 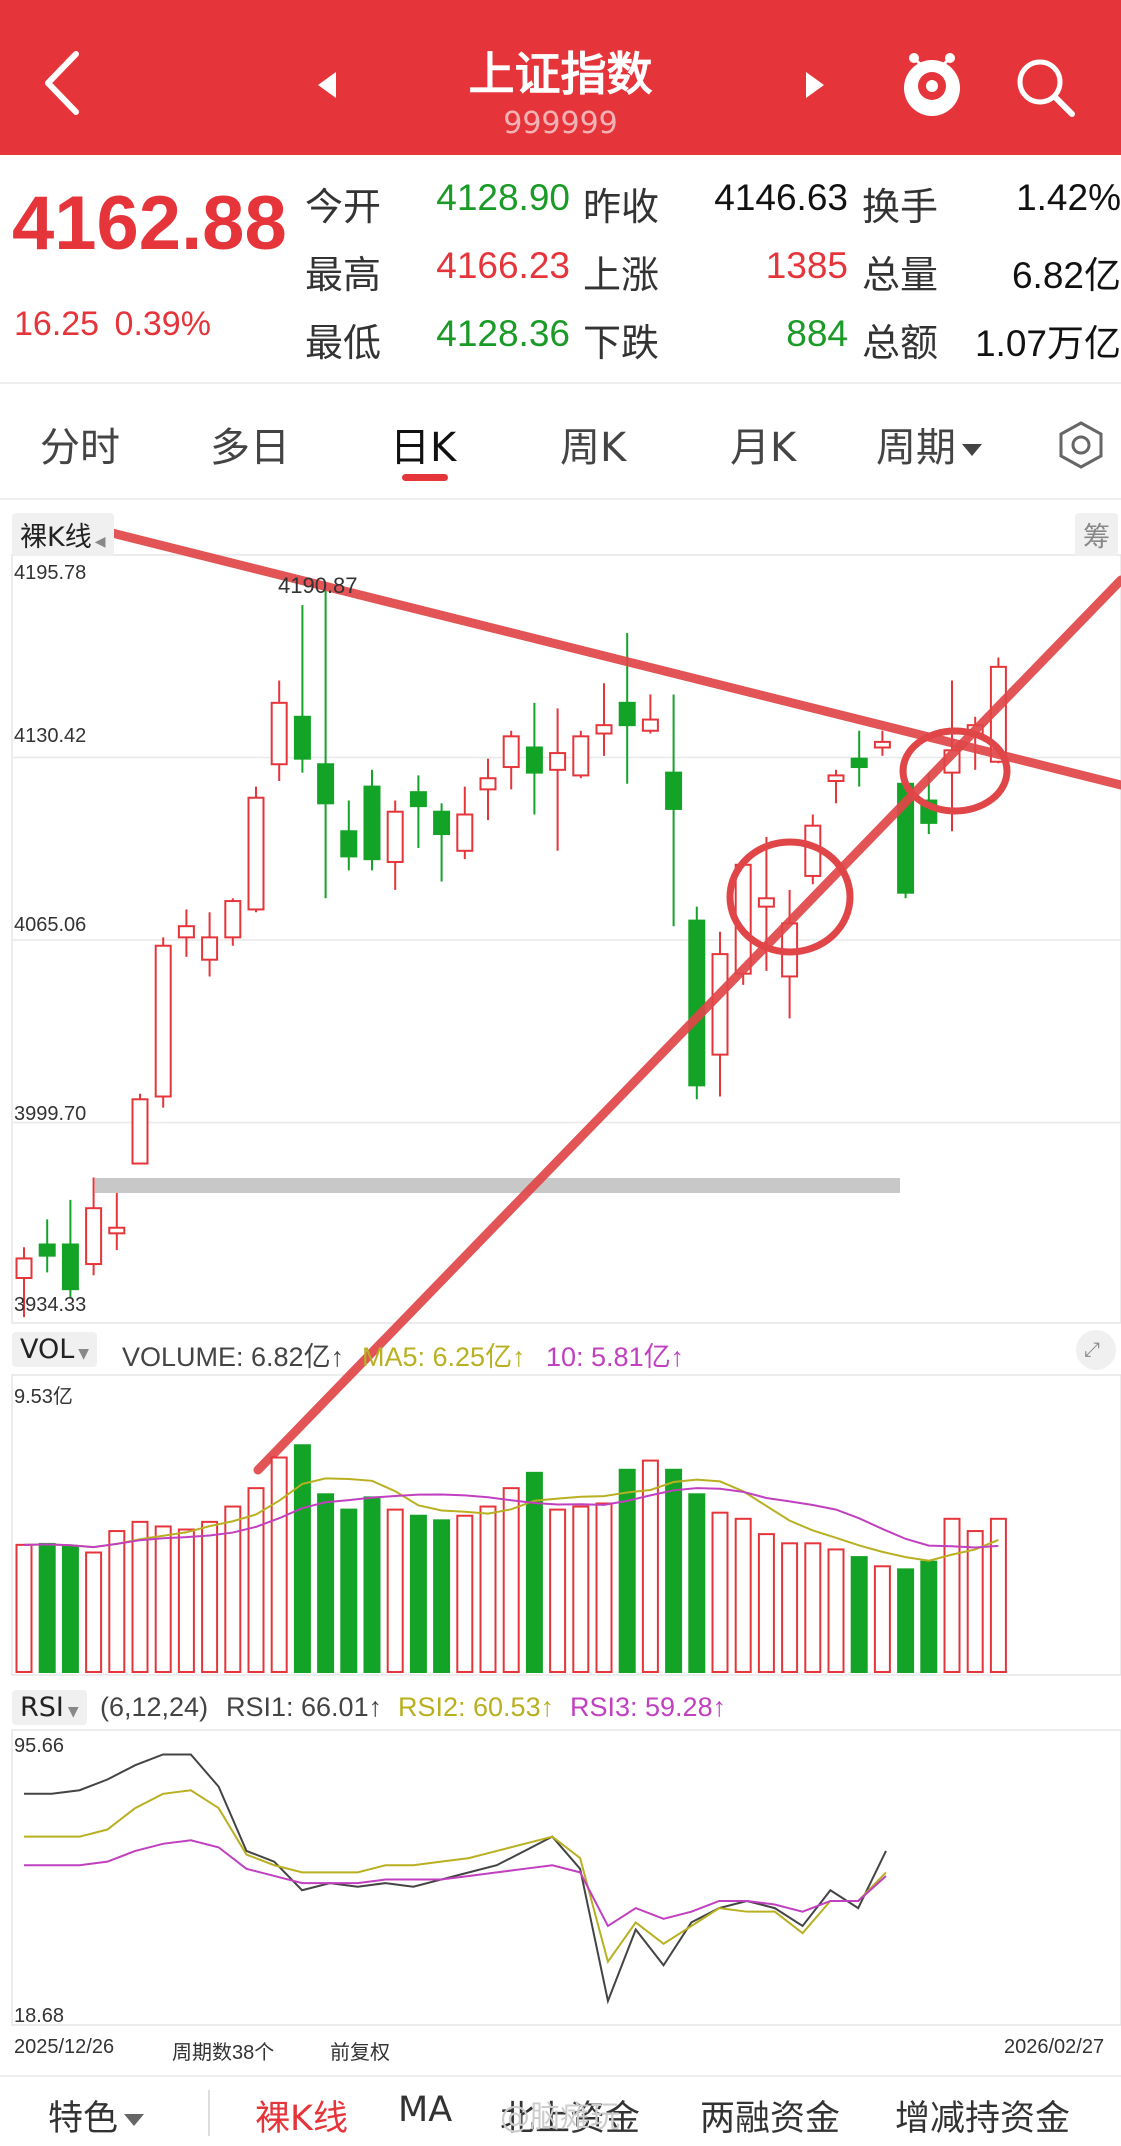 What do you see at coordinates (42, 1707) in the screenshot?
I see `rsi-label: RSI` at bounding box center [42, 1707].